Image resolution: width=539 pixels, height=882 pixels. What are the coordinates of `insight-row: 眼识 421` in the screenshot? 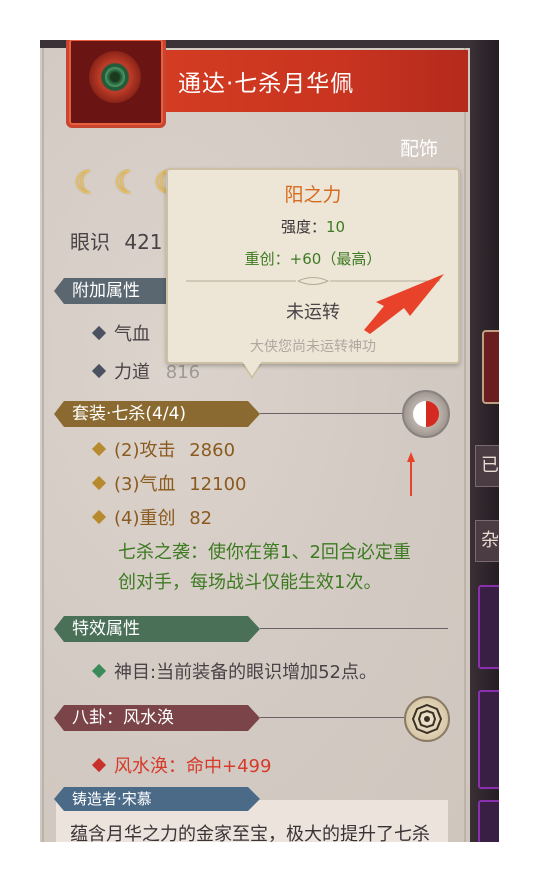 It's located at (116, 240).